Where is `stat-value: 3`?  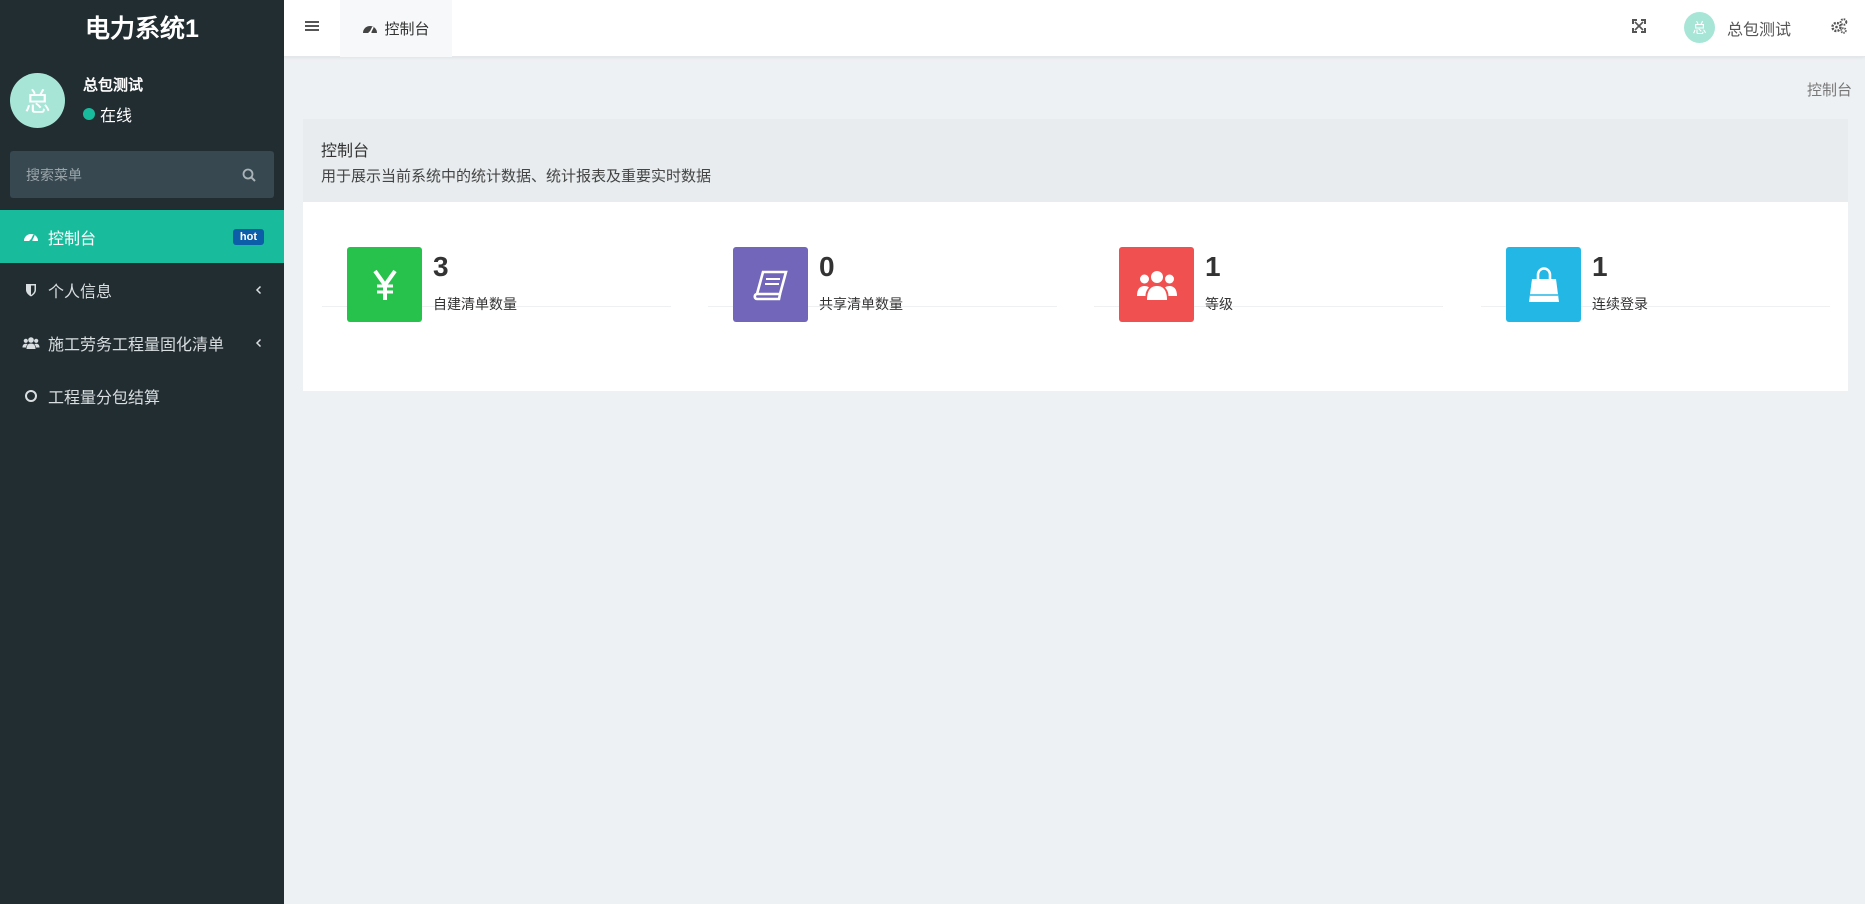
stat-value: 3 is located at coordinates (441, 266).